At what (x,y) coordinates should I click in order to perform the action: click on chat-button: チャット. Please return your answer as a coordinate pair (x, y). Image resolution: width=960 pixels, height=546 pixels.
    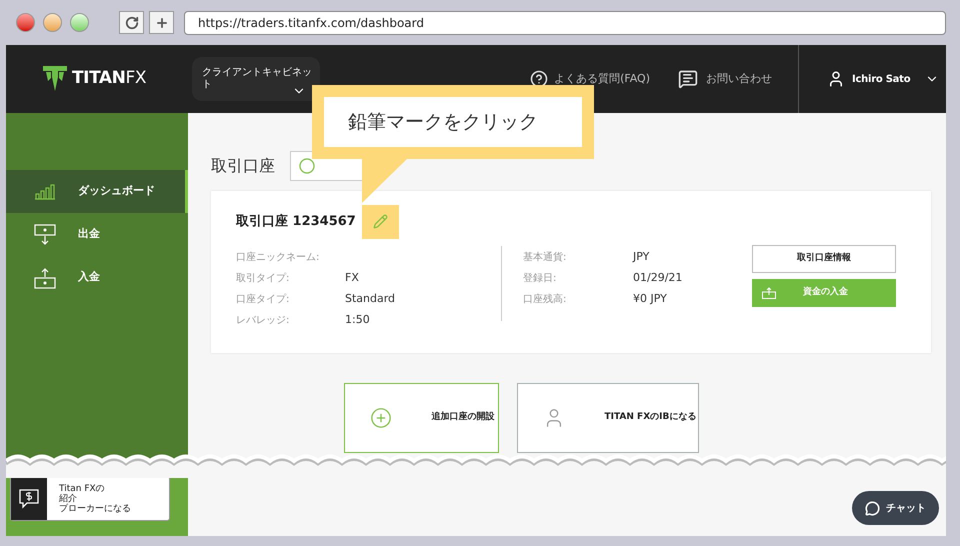
    Looking at the image, I should click on (895, 508).